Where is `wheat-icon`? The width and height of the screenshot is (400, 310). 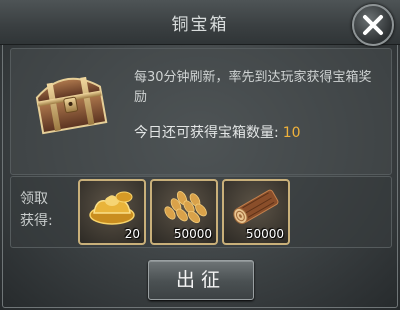 wheat-icon is located at coordinates (185, 207).